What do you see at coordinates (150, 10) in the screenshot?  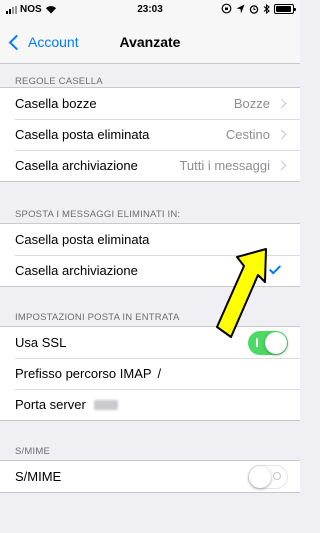 I see `status-bar: NOS 23:03` at bounding box center [150, 10].